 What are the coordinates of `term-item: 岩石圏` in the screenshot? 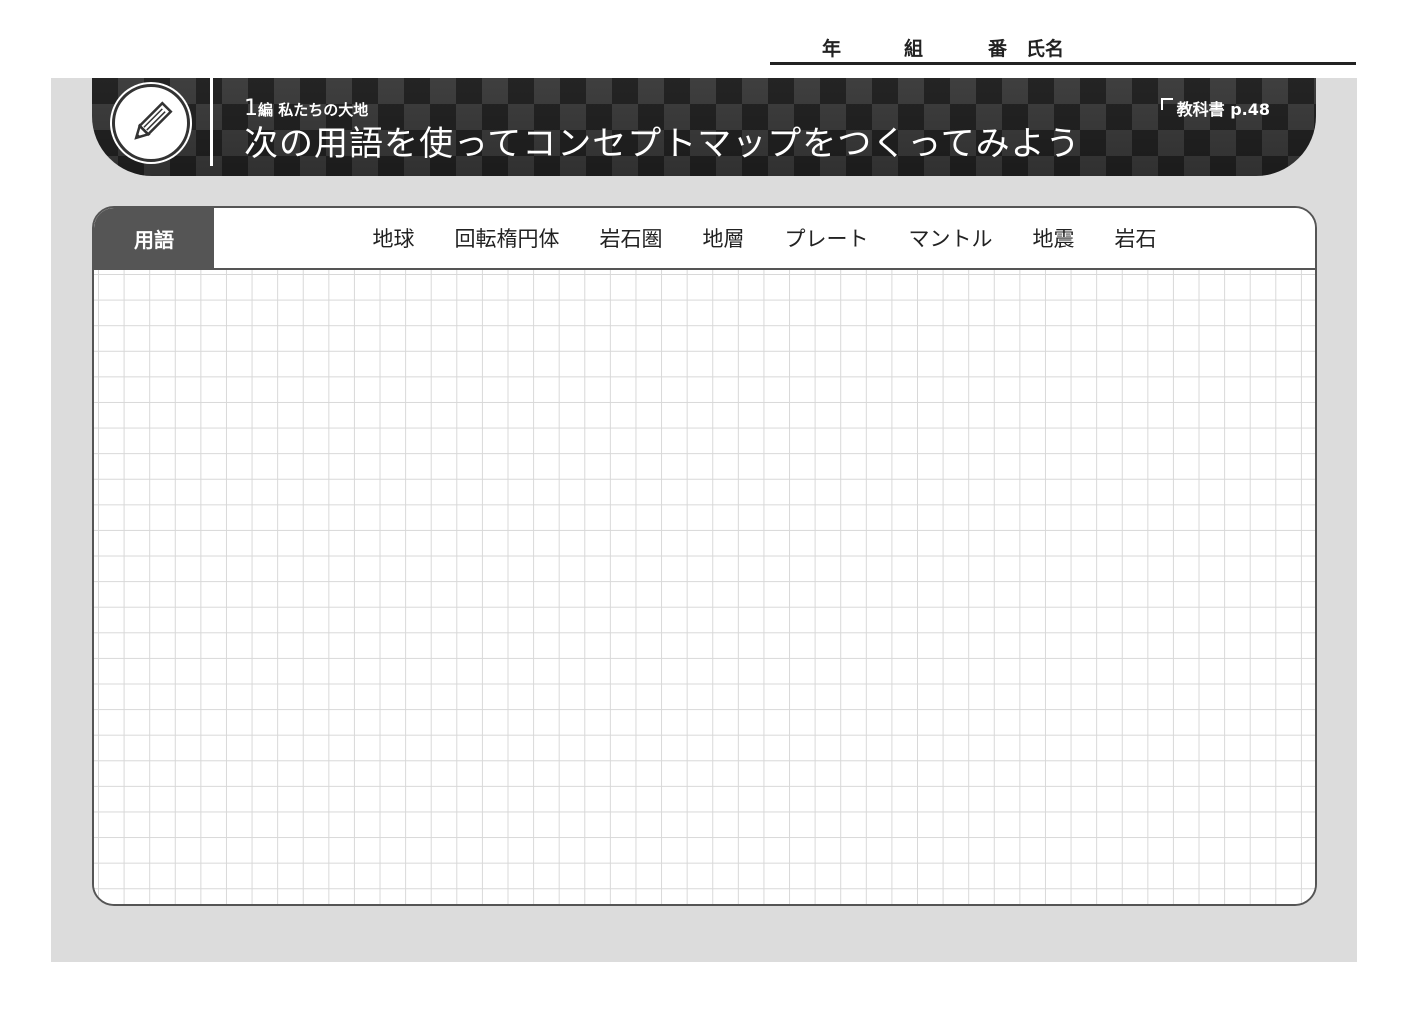 It's located at (631, 239).